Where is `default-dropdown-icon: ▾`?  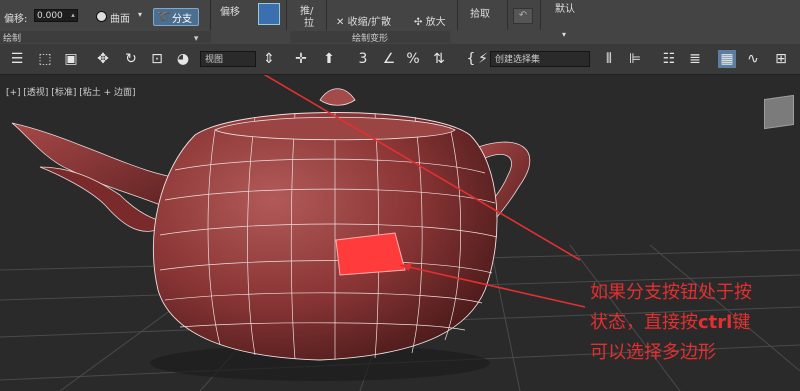 default-dropdown-icon: ▾ is located at coordinates (564, 34).